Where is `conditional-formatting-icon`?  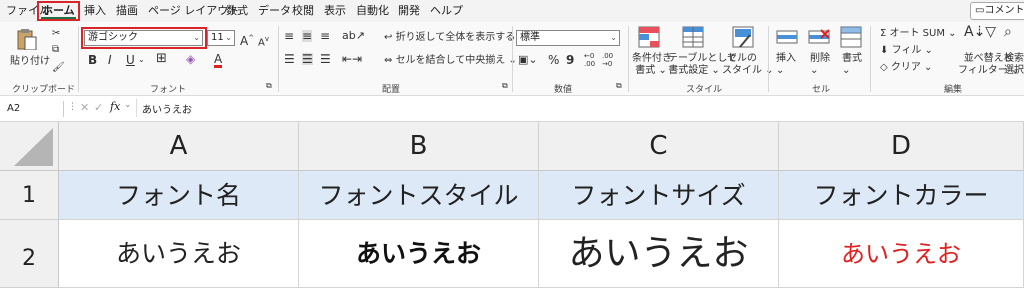 conditional-formatting-icon is located at coordinates (649, 37).